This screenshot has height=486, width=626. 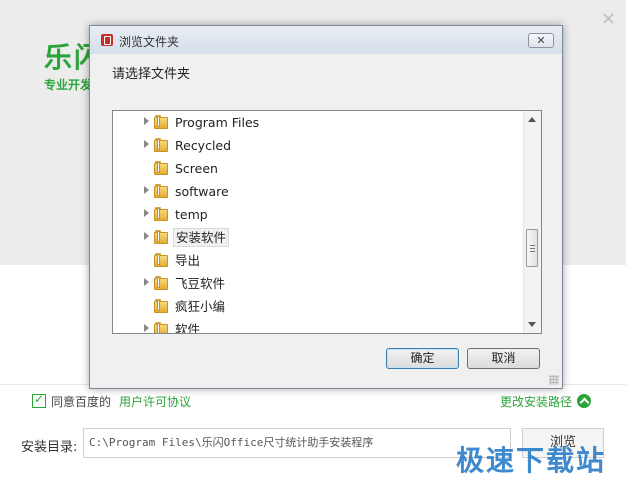 I want to click on dialog-titlebar: 浏览文件夹 ✕, so click(x=326, y=40).